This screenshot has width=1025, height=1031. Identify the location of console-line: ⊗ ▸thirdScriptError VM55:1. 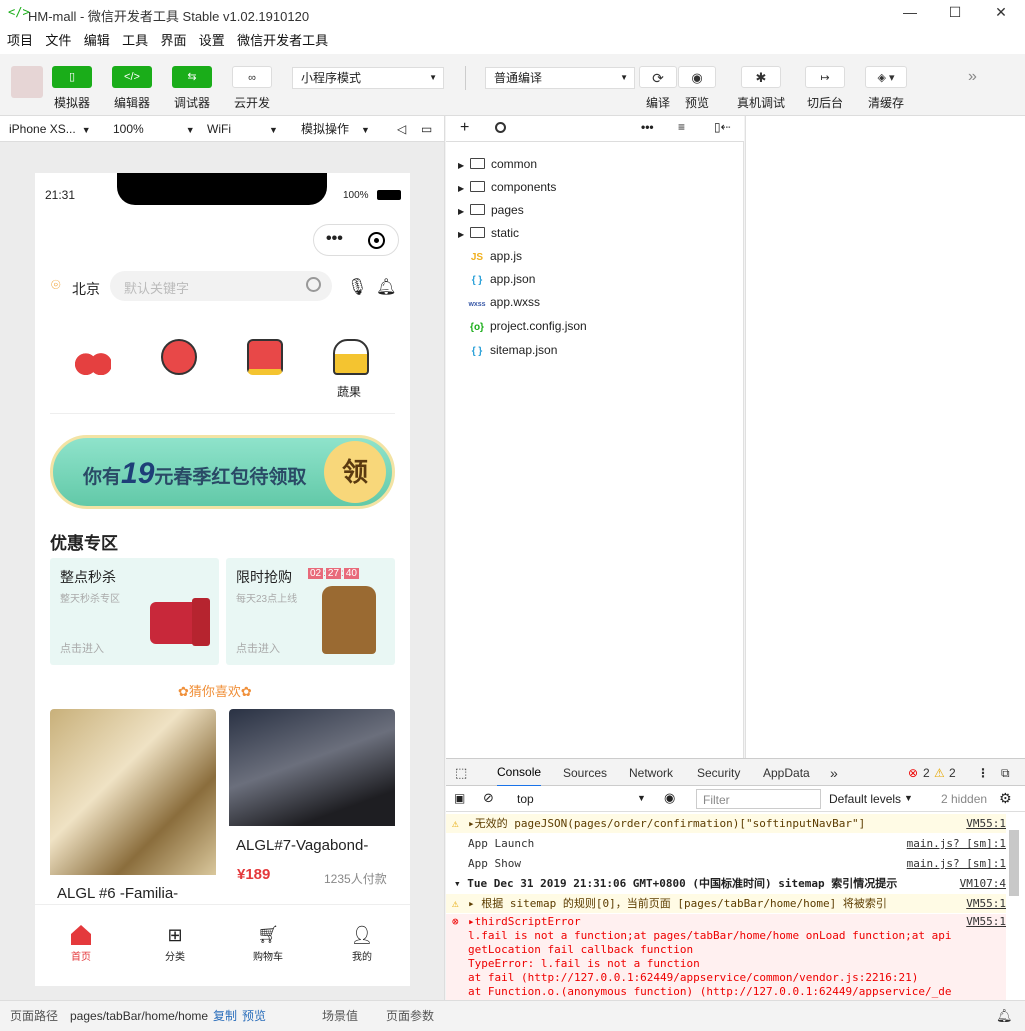
(726, 922).